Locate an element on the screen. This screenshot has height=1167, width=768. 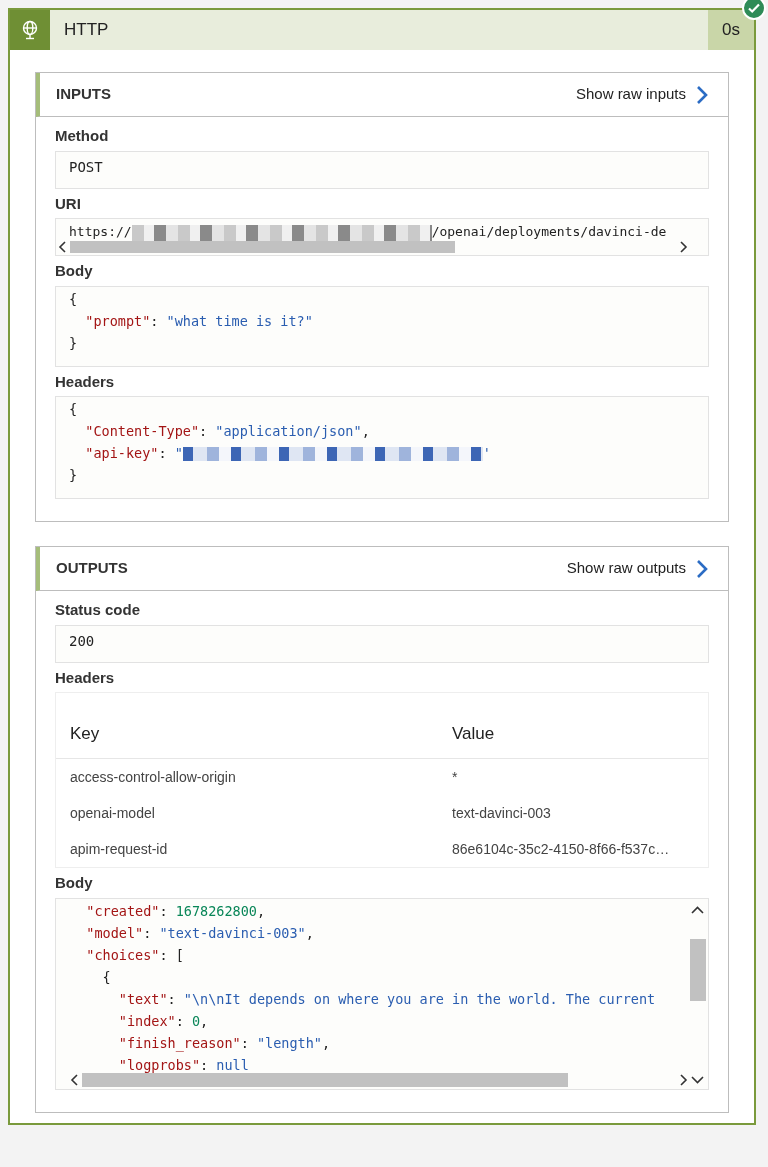
scroll-up-icon is located at coordinates (697, 909).